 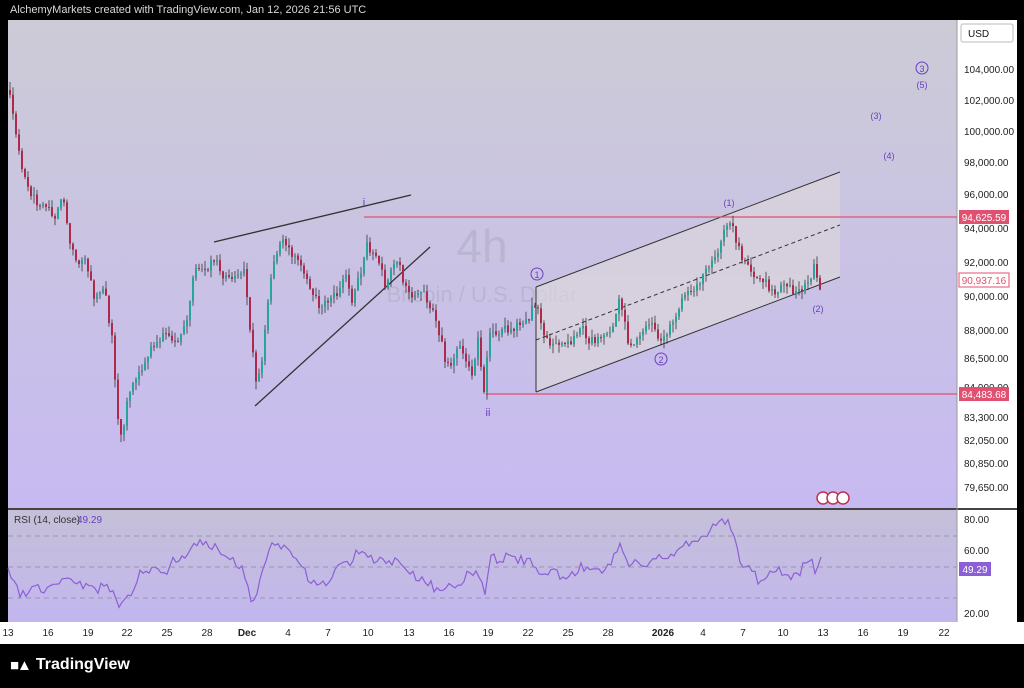 What do you see at coordinates (986, 331) in the screenshot?
I see `price-tick-label: 88,000.00` at bounding box center [986, 331].